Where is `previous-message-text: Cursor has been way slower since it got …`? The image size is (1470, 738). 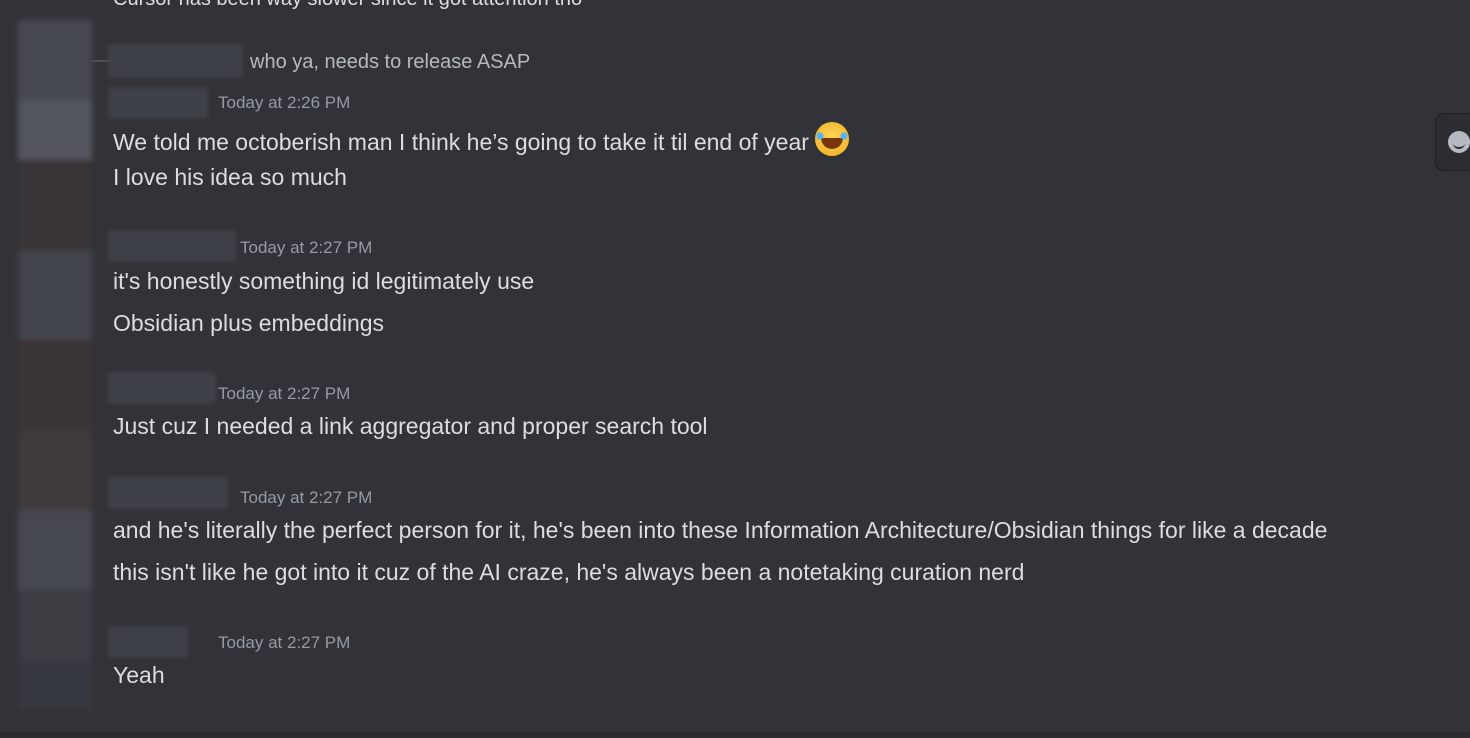
previous-message-text: Cursor has been way slower since it got … is located at coordinates (347, 5).